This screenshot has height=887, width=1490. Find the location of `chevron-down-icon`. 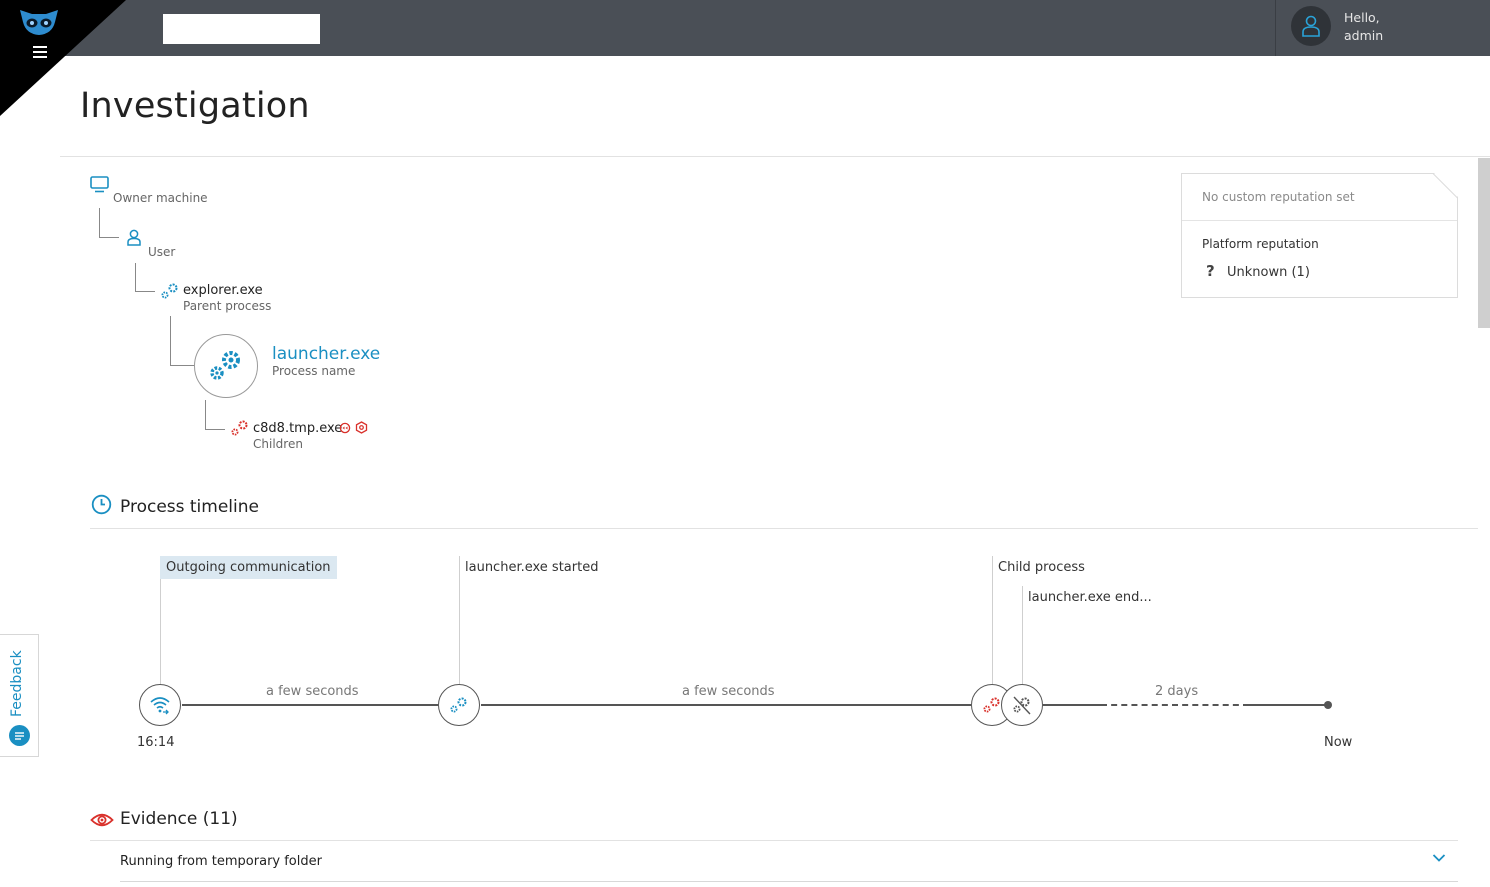

chevron-down-icon is located at coordinates (1439, 858).